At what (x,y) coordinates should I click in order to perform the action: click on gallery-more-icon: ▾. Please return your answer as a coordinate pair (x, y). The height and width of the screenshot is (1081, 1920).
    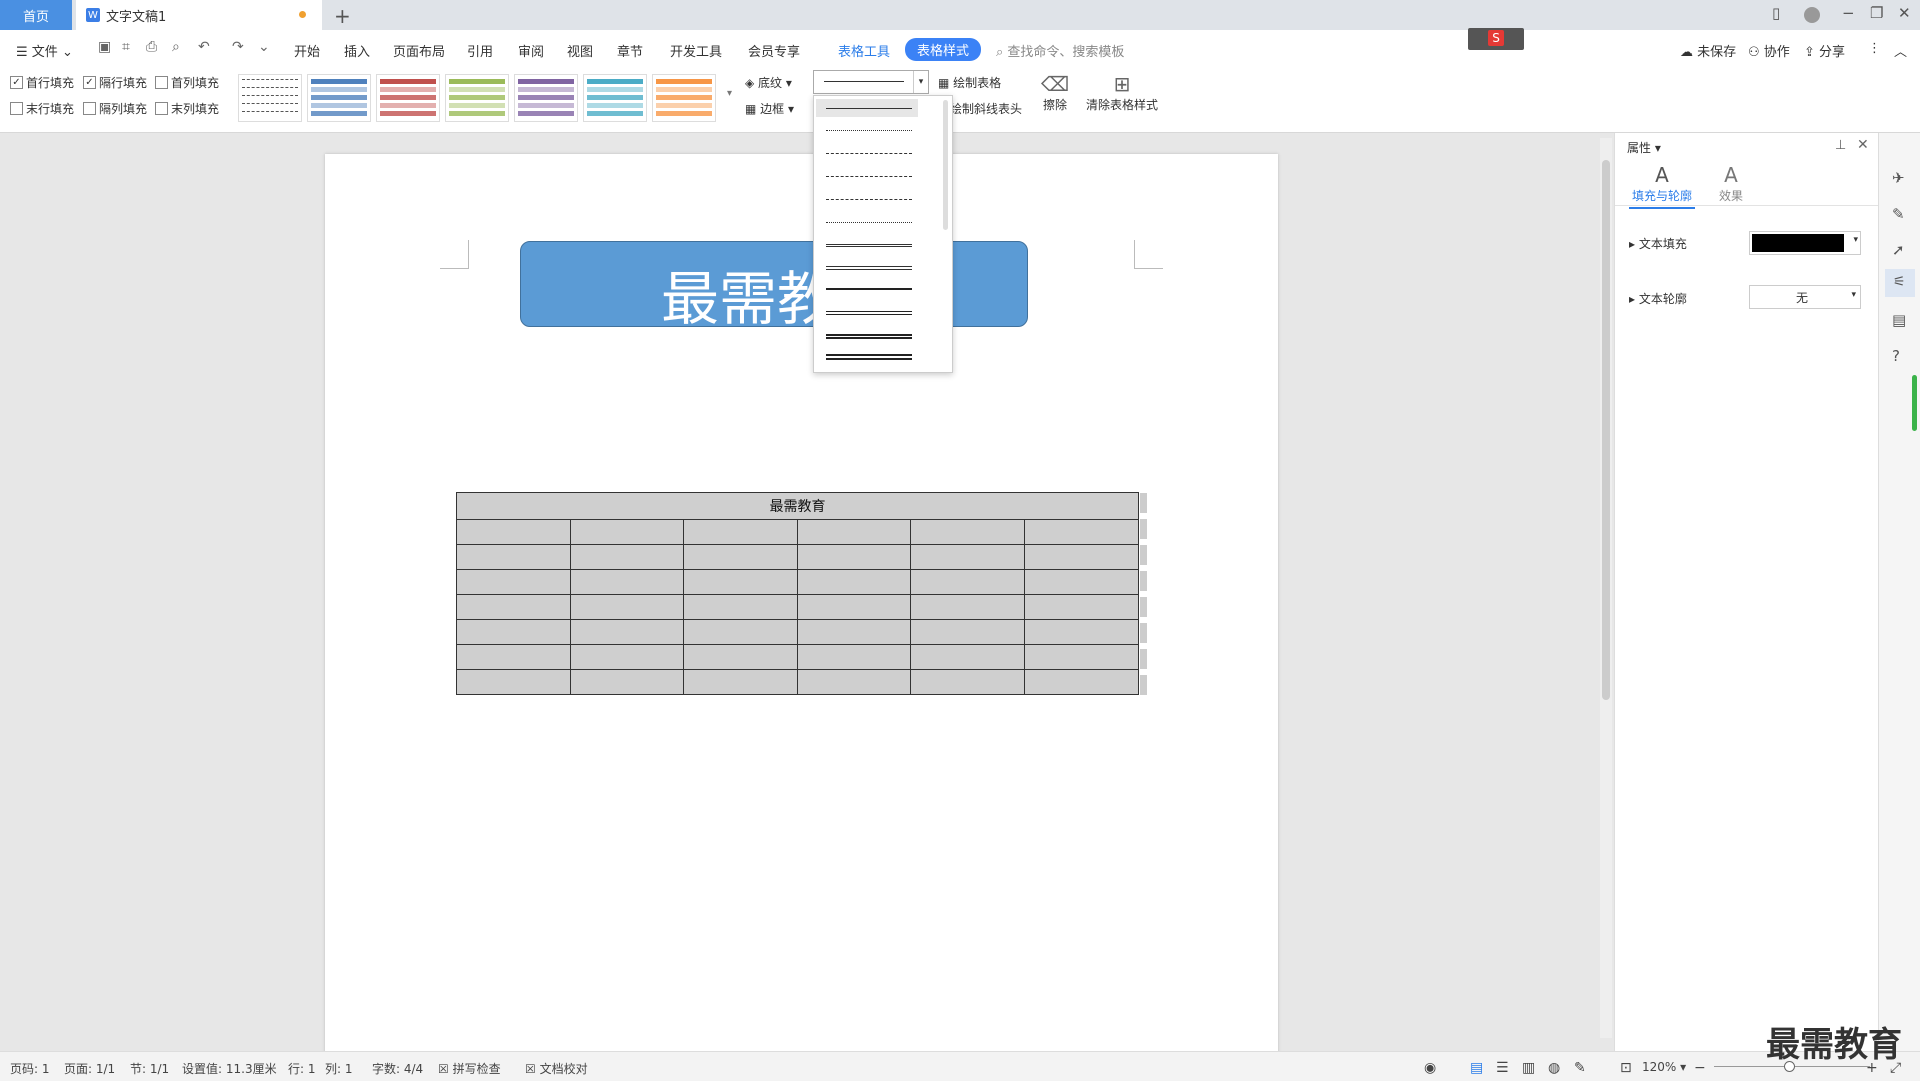
    Looking at the image, I should click on (729, 93).